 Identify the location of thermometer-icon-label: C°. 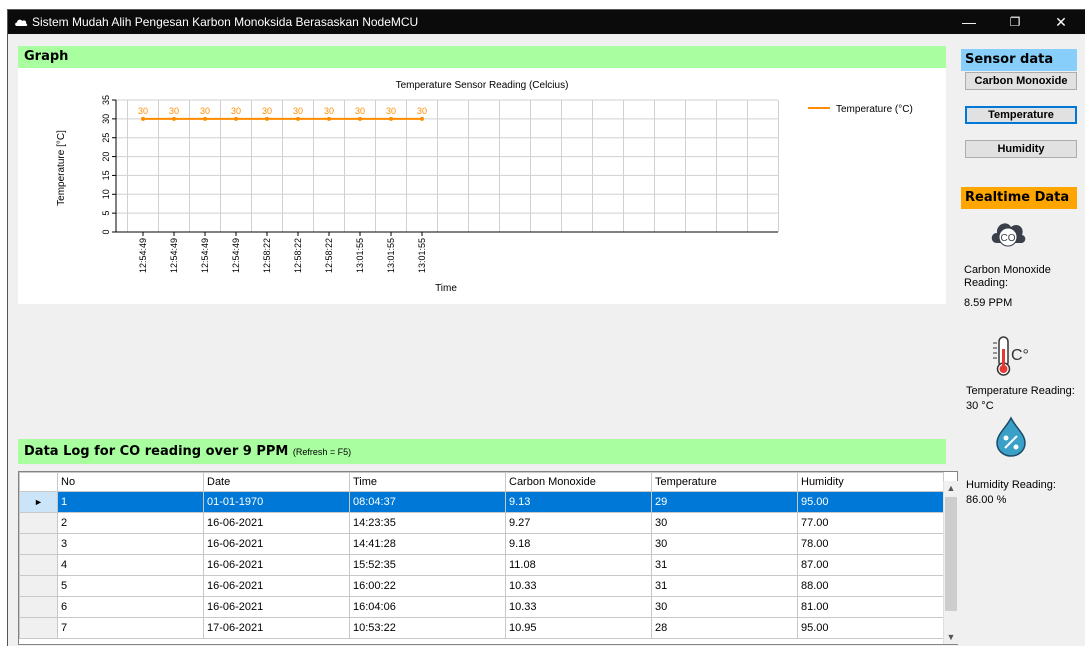
(1020, 355).